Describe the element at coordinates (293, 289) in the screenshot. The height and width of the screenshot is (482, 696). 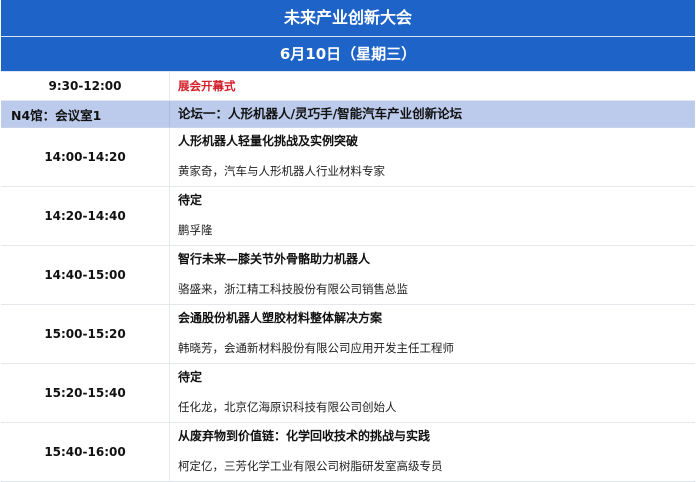
I see `session-speaker: 骆盛来，浙江精工科技股份有限公司销售总监` at that location.